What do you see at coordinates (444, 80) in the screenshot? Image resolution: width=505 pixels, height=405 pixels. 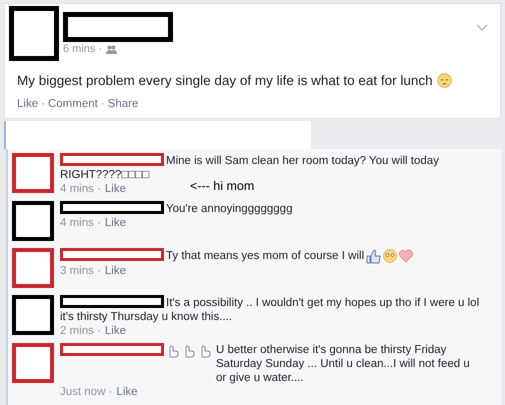 I see `emoji-face-icon` at bounding box center [444, 80].